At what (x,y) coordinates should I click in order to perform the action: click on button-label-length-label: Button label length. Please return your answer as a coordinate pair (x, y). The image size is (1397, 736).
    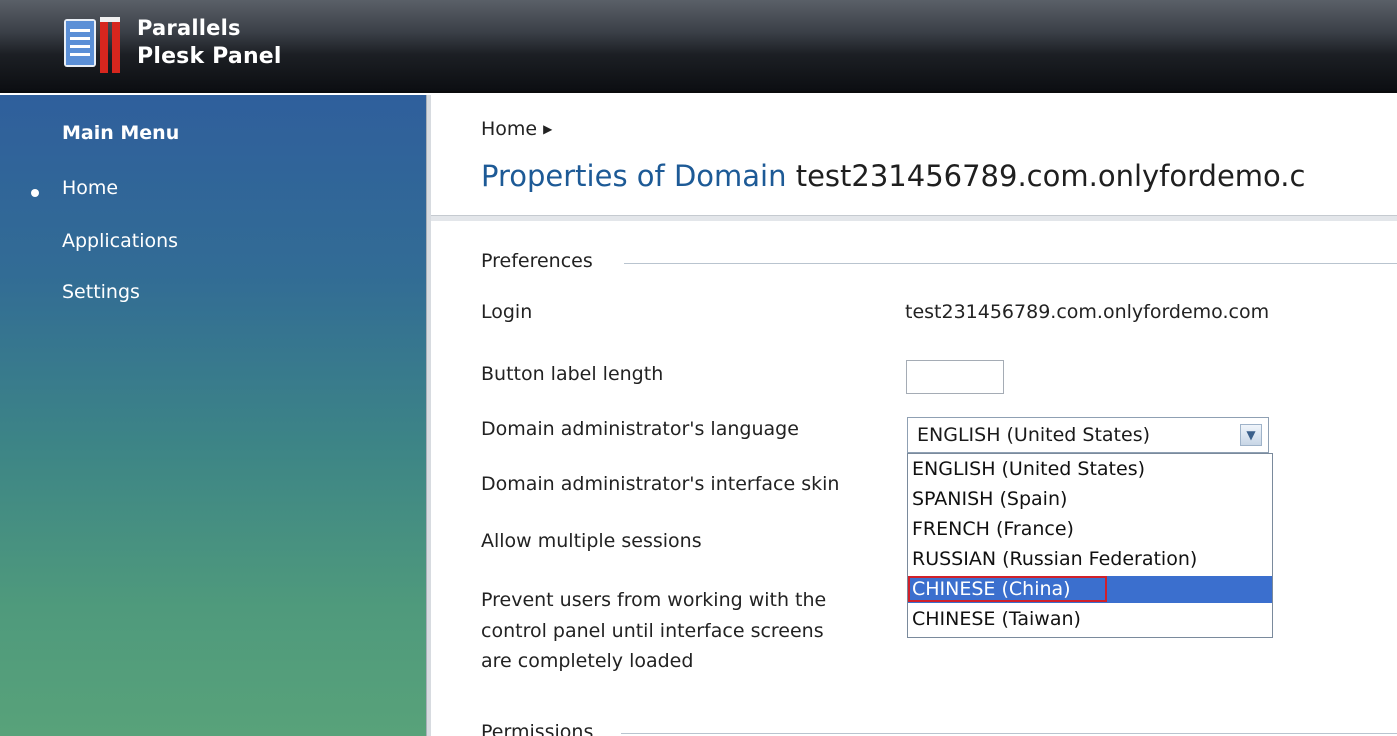
    Looking at the image, I should click on (572, 374).